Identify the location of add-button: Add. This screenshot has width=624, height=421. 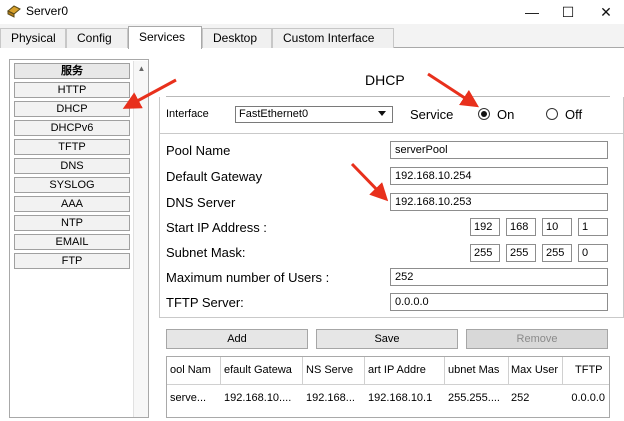
(237, 339).